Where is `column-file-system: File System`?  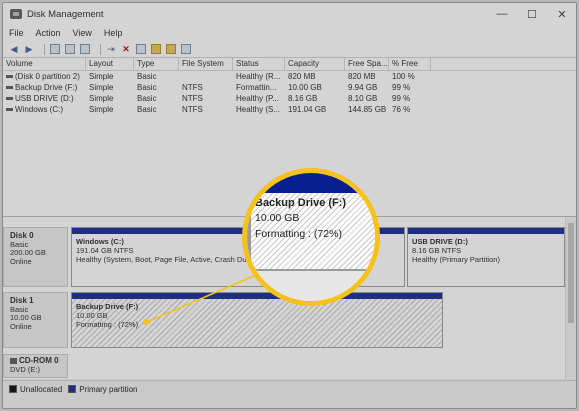
column-file-system: File System is located at coordinates (206, 64).